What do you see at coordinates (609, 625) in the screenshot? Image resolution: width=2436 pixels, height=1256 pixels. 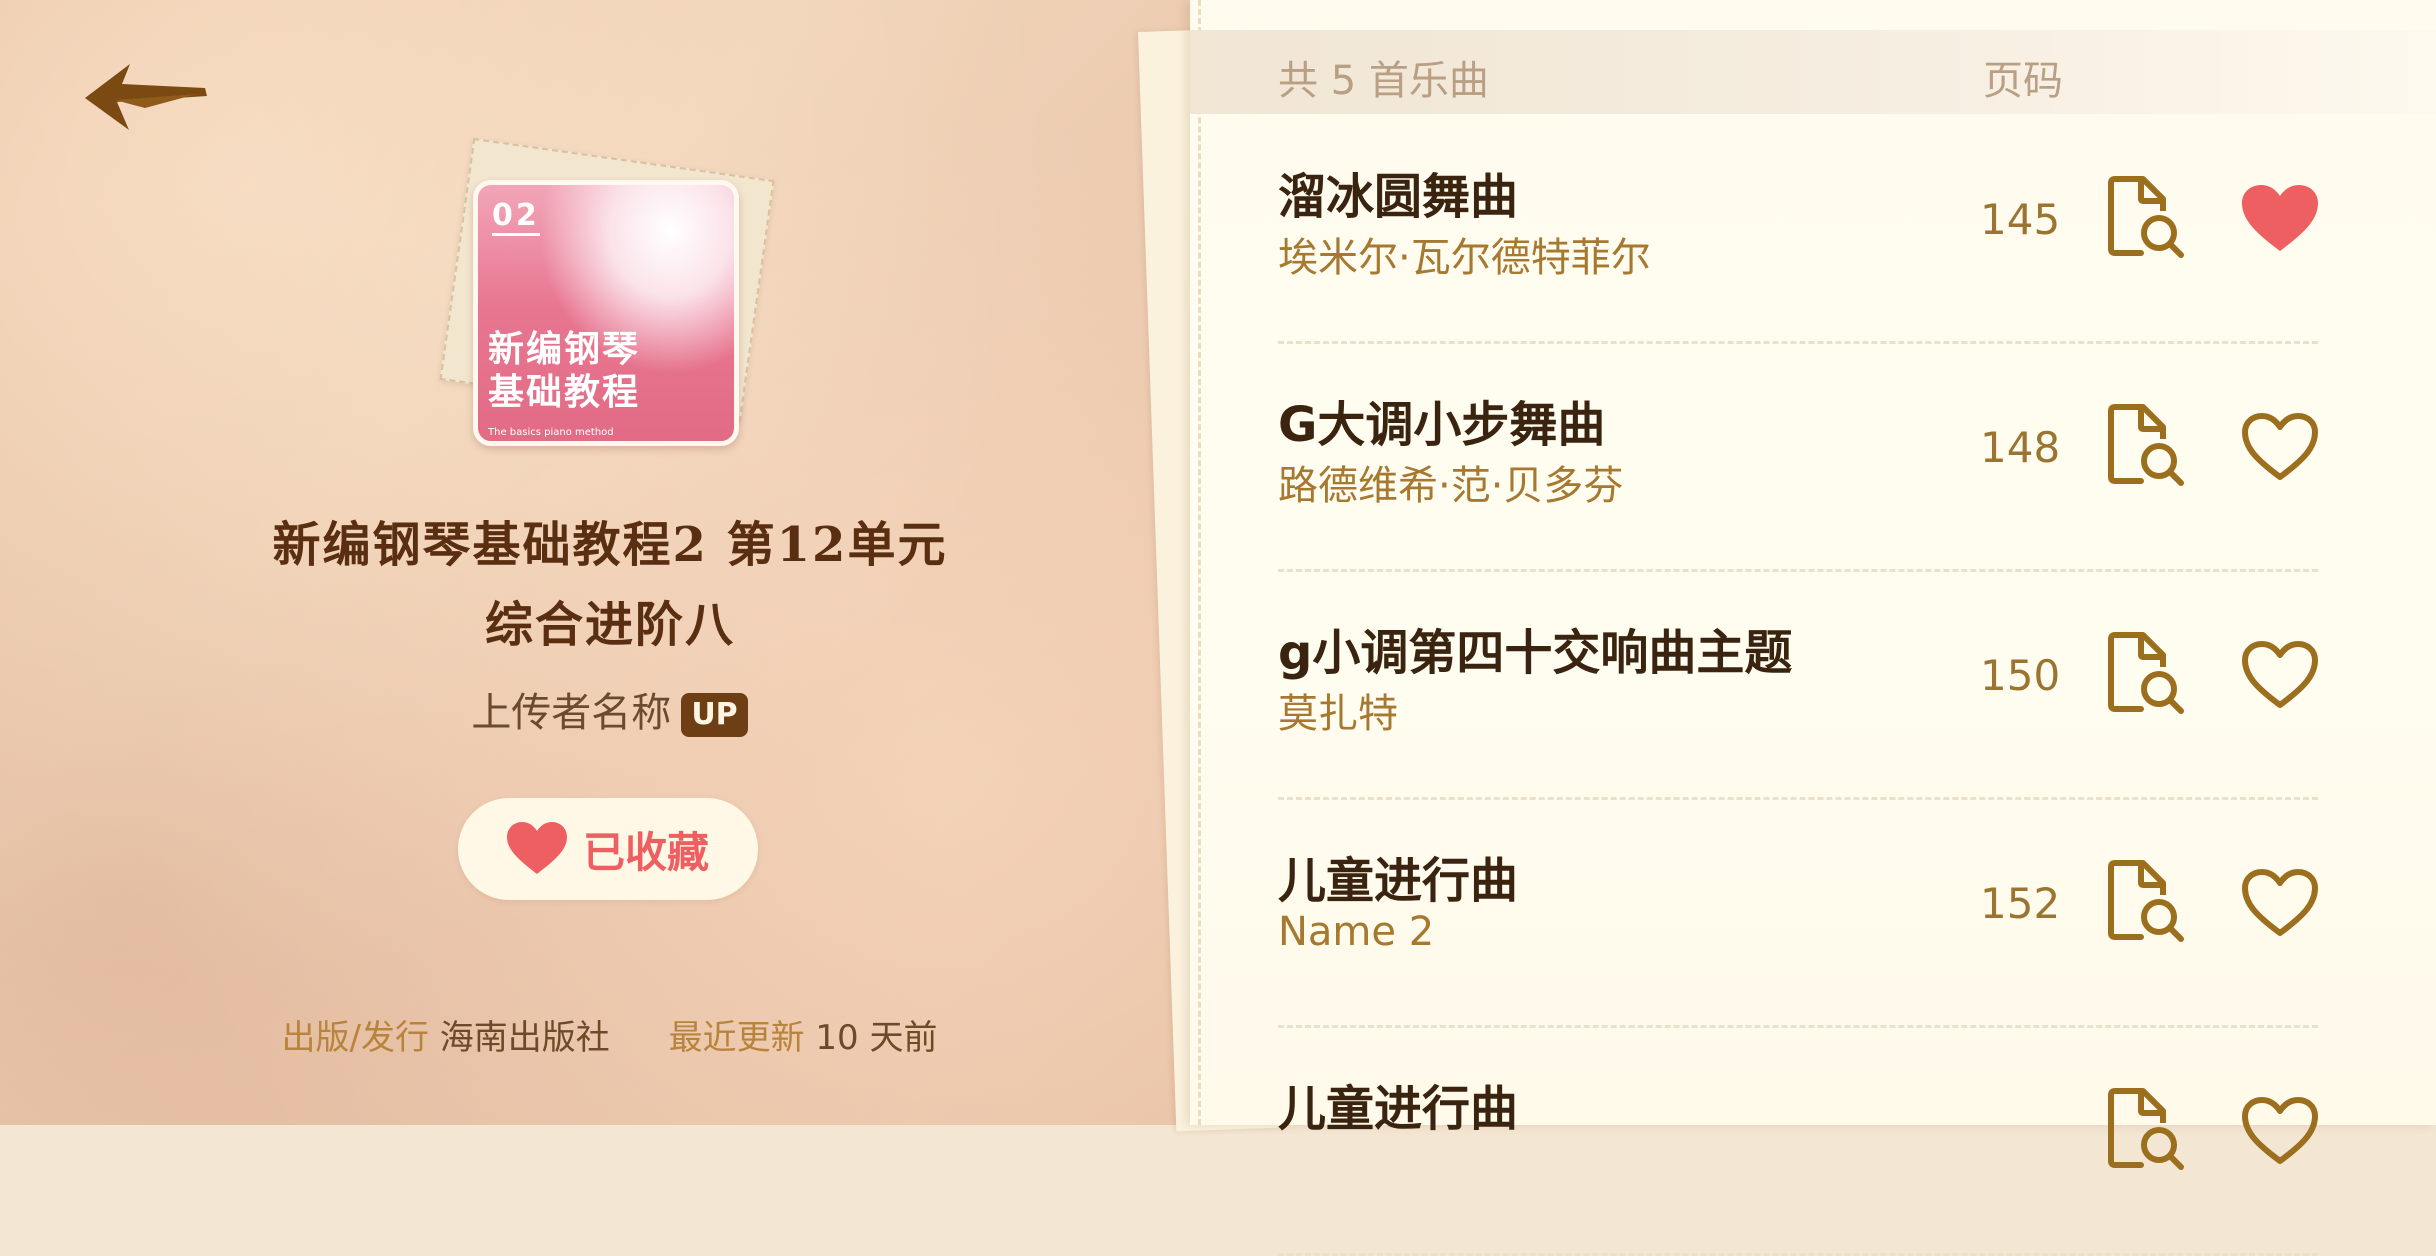 I see `book-title-line2: 综合进阶八` at bounding box center [609, 625].